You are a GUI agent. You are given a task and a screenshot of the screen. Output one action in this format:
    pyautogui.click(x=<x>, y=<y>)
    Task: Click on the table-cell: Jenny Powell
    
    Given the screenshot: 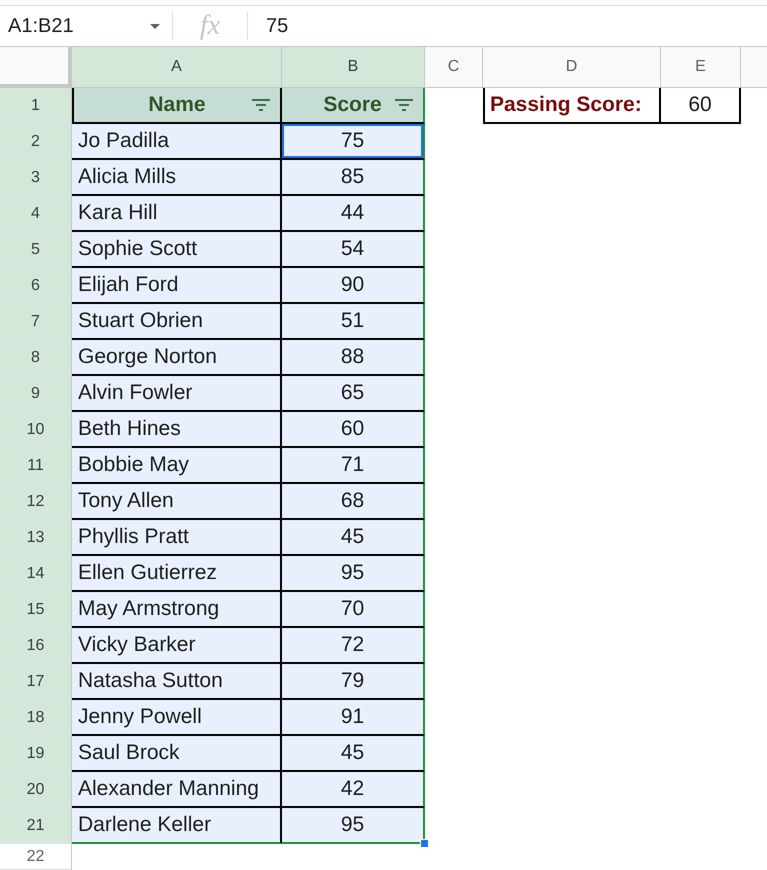 What is the action you would take?
    pyautogui.click(x=177, y=718)
    